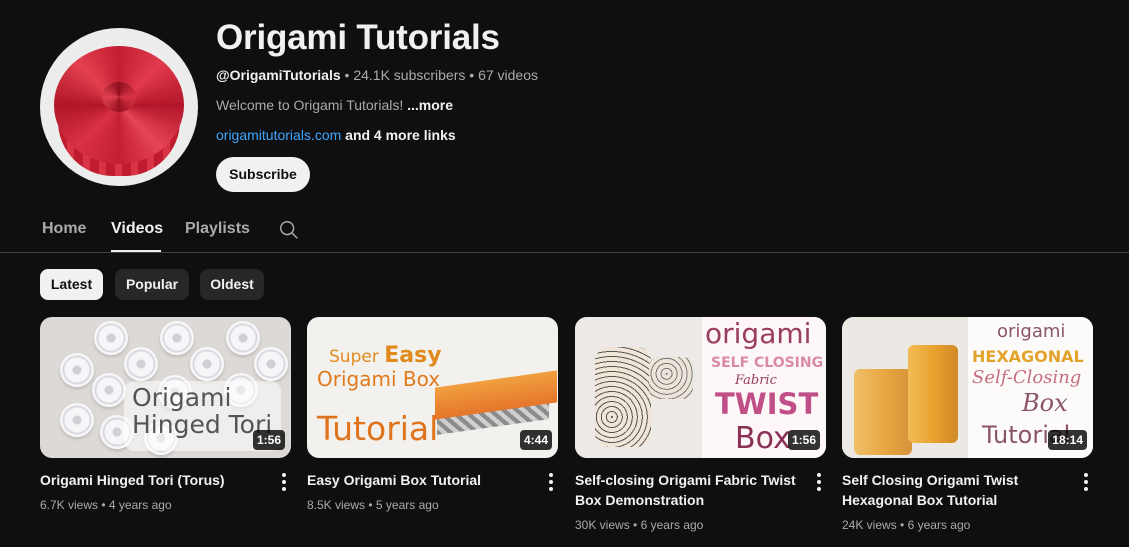 The width and height of the screenshot is (1129, 547). What do you see at coordinates (232, 284) in the screenshot?
I see `chip-oldest: Oldest` at bounding box center [232, 284].